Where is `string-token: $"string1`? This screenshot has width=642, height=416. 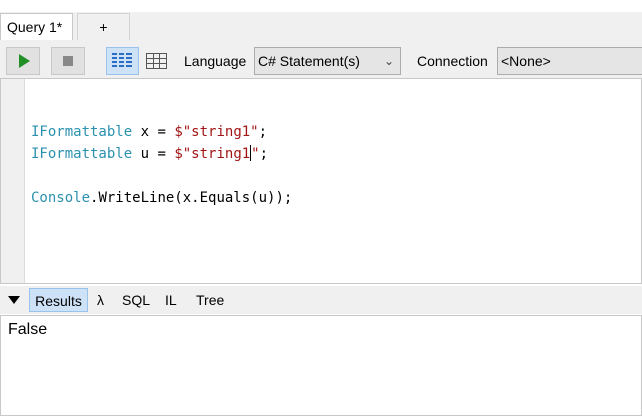
string-token: $"string1 is located at coordinates (212, 154).